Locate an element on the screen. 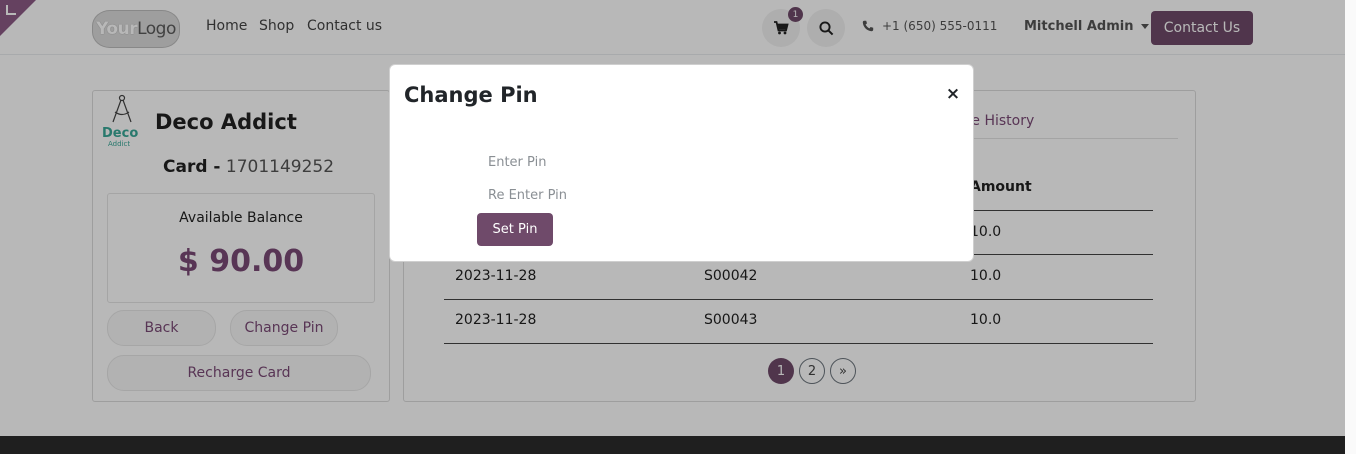  close-icon: × is located at coordinates (953, 94).